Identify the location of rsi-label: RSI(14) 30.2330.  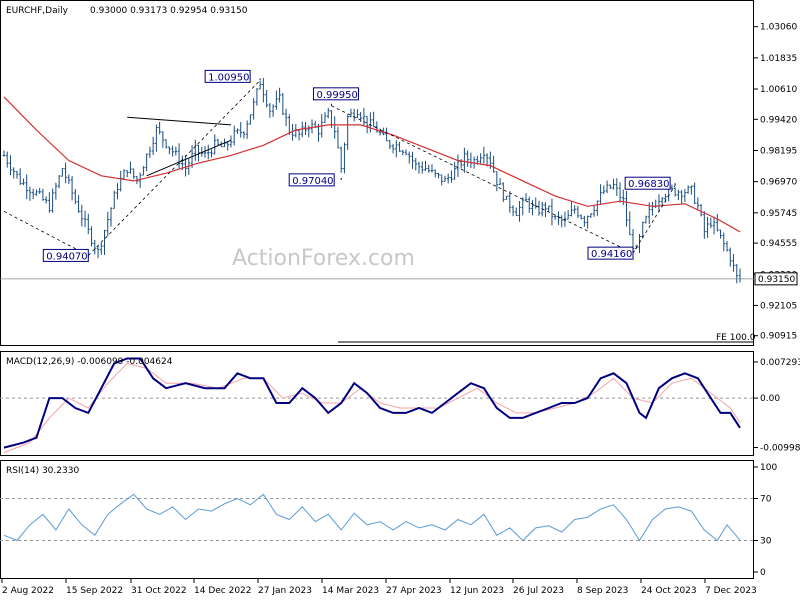
(42, 471).